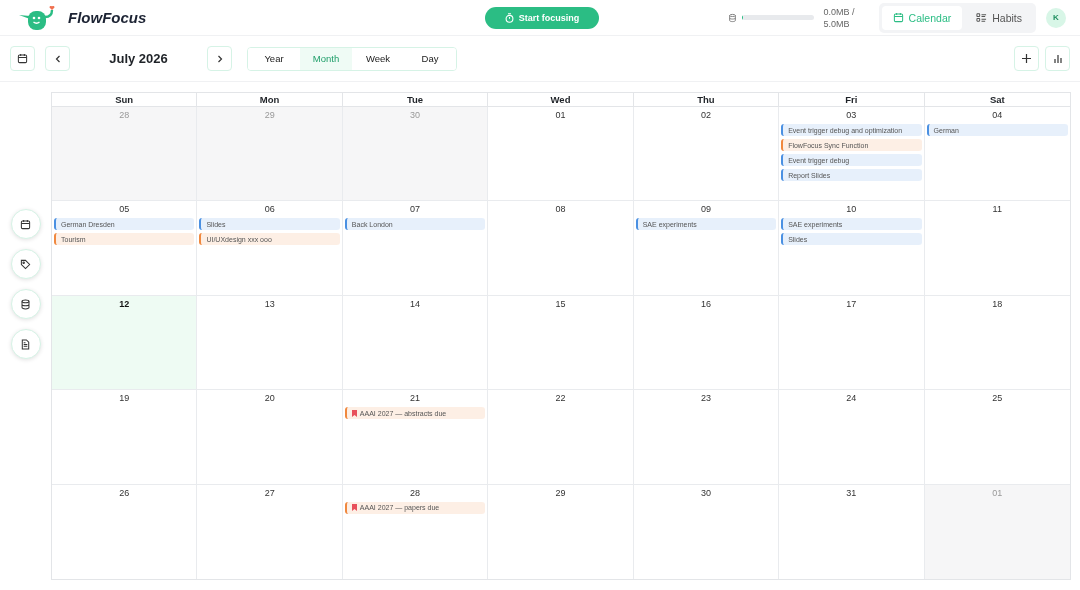  I want to click on month-title: July 2026, so click(138, 58).